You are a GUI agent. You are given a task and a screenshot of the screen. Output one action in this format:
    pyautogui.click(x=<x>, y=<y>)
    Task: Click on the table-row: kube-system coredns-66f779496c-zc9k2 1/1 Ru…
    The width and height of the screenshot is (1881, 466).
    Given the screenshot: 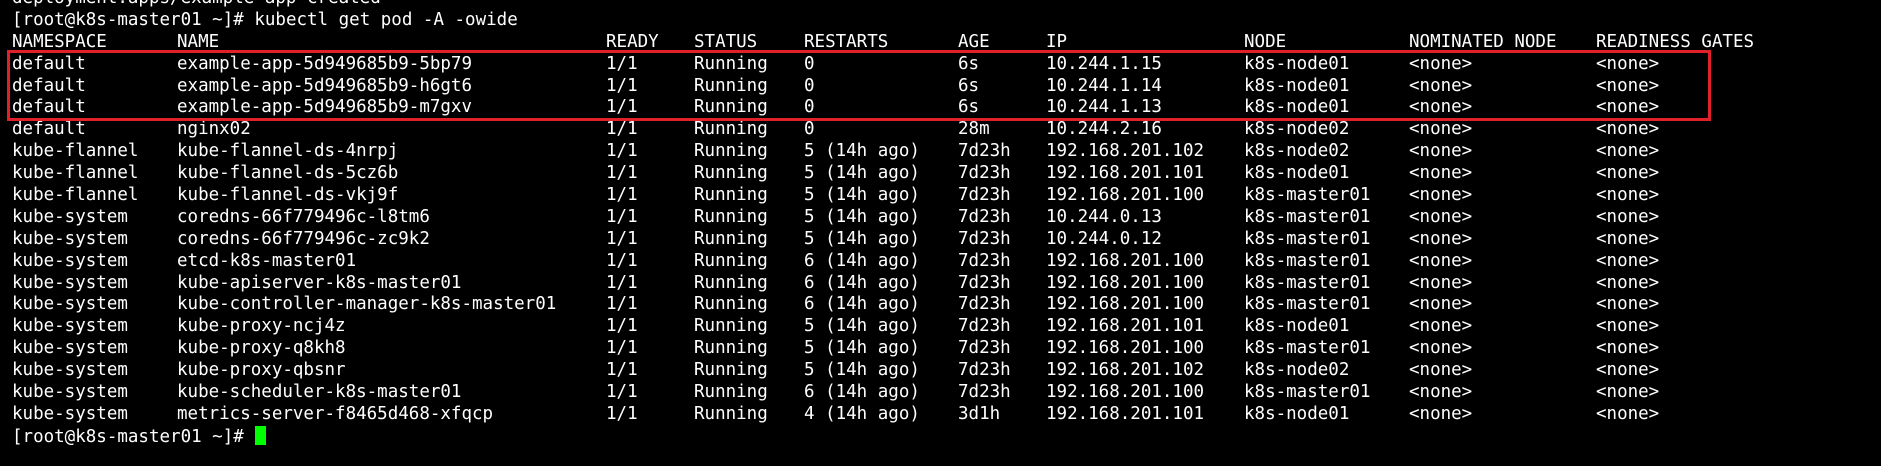 What is the action you would take?
    pyautogui.click(x=835, y=239)
    